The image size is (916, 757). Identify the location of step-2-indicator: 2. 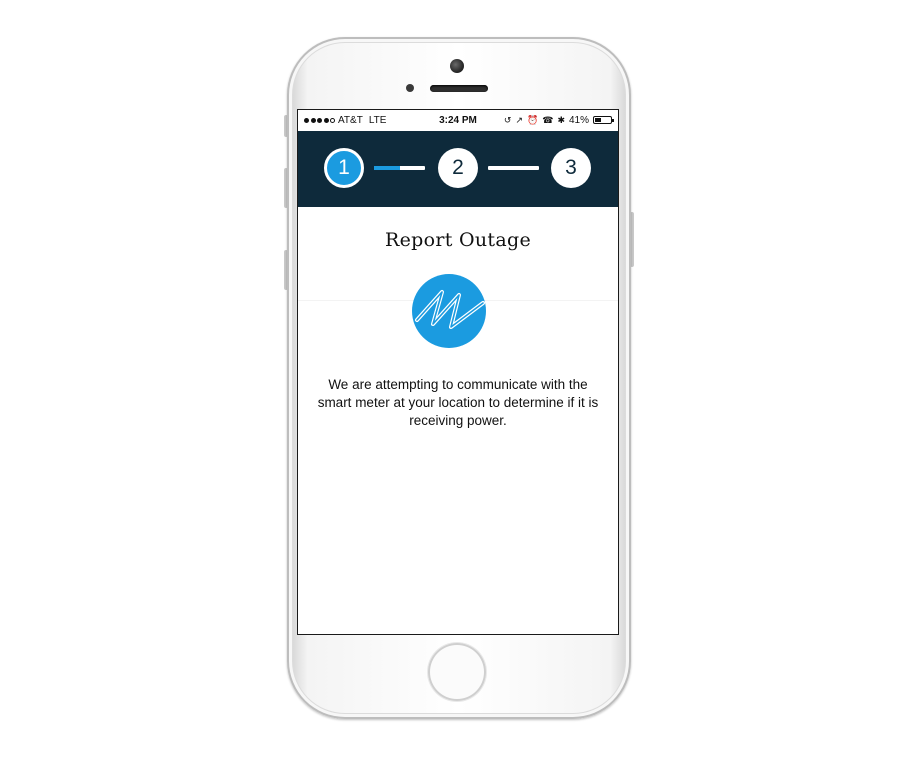
(458, 168).